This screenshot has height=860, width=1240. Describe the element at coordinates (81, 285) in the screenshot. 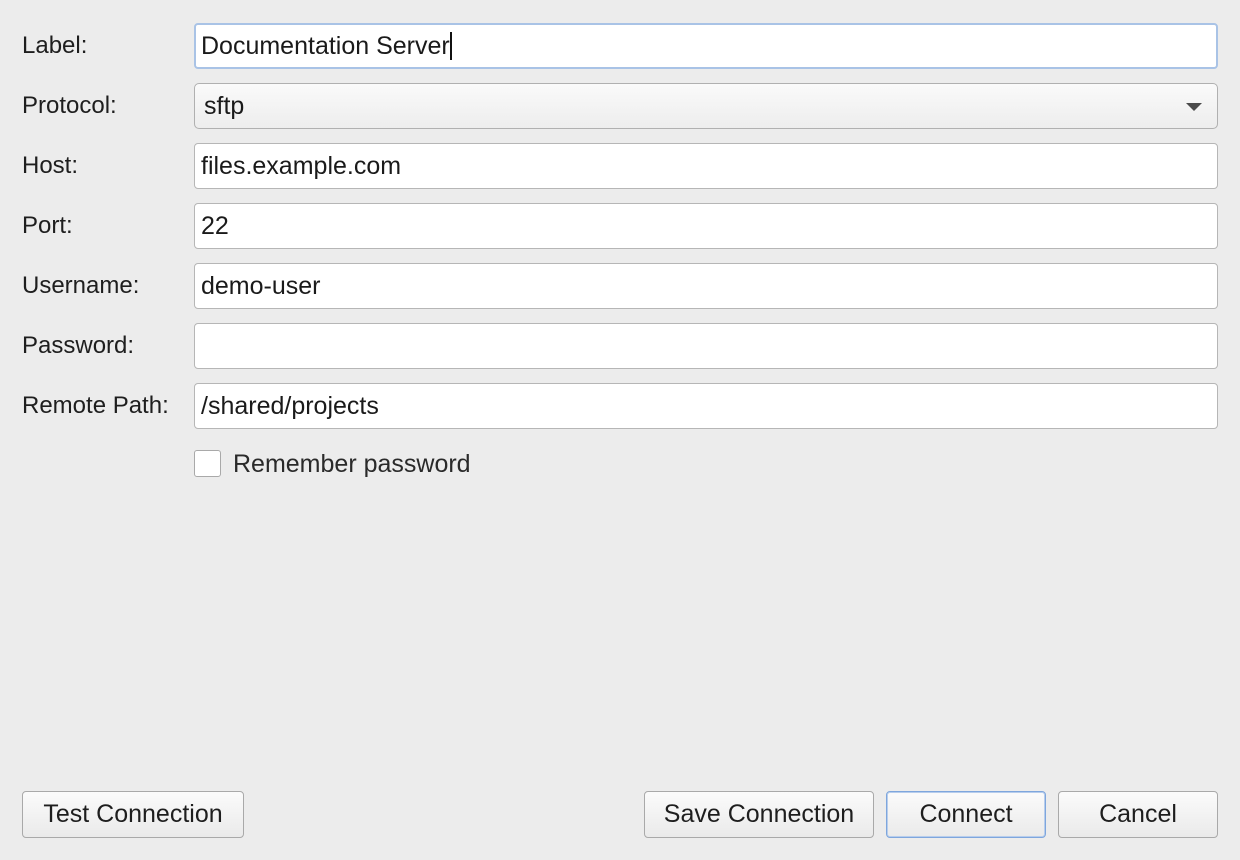

I see `username-field-label: Username:` at that location.